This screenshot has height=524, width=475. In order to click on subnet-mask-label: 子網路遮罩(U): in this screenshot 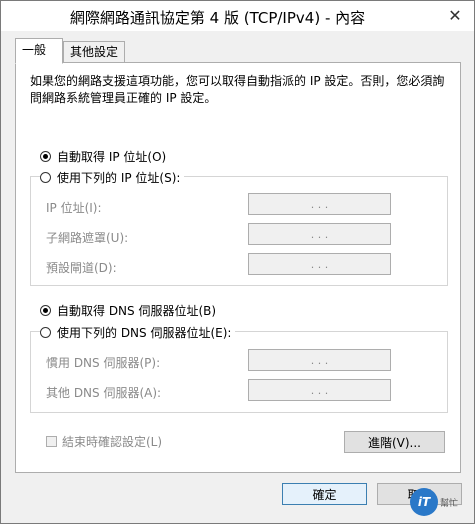, I will do `click(87, 238)`.